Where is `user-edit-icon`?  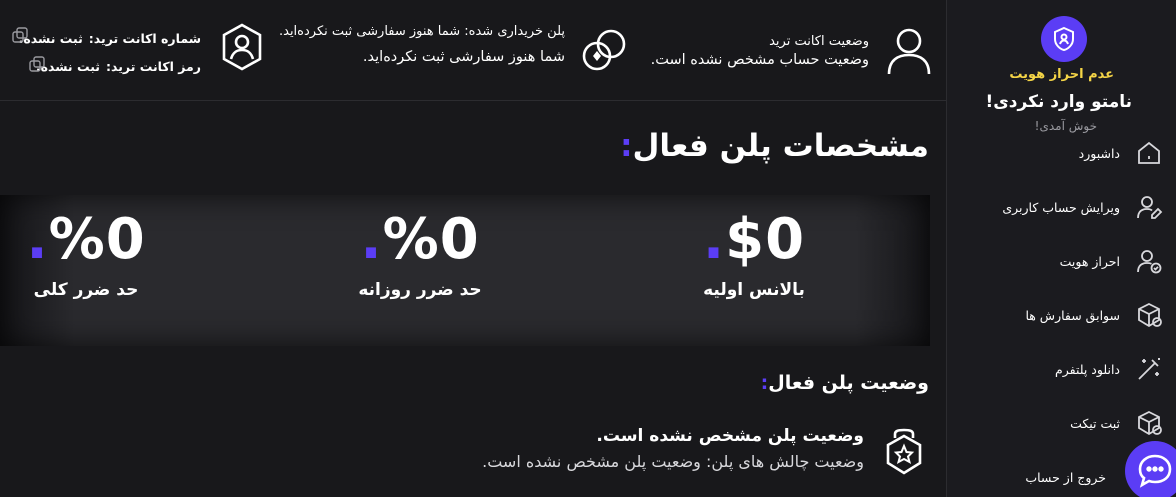
user-edit-icon is located at coordinates (1149, 207).